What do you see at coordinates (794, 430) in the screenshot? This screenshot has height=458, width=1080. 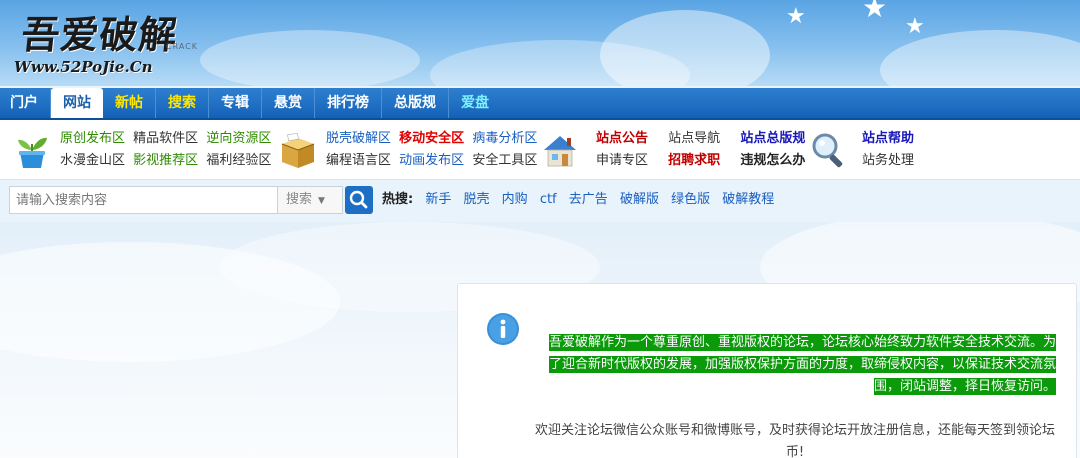 I see `notice-sub-line: 欢迎关注论坛微信公众账号和微博账号，及时获得论坛开放注册信息，还能每天签到领论坛` at bounding box center [794, 430].